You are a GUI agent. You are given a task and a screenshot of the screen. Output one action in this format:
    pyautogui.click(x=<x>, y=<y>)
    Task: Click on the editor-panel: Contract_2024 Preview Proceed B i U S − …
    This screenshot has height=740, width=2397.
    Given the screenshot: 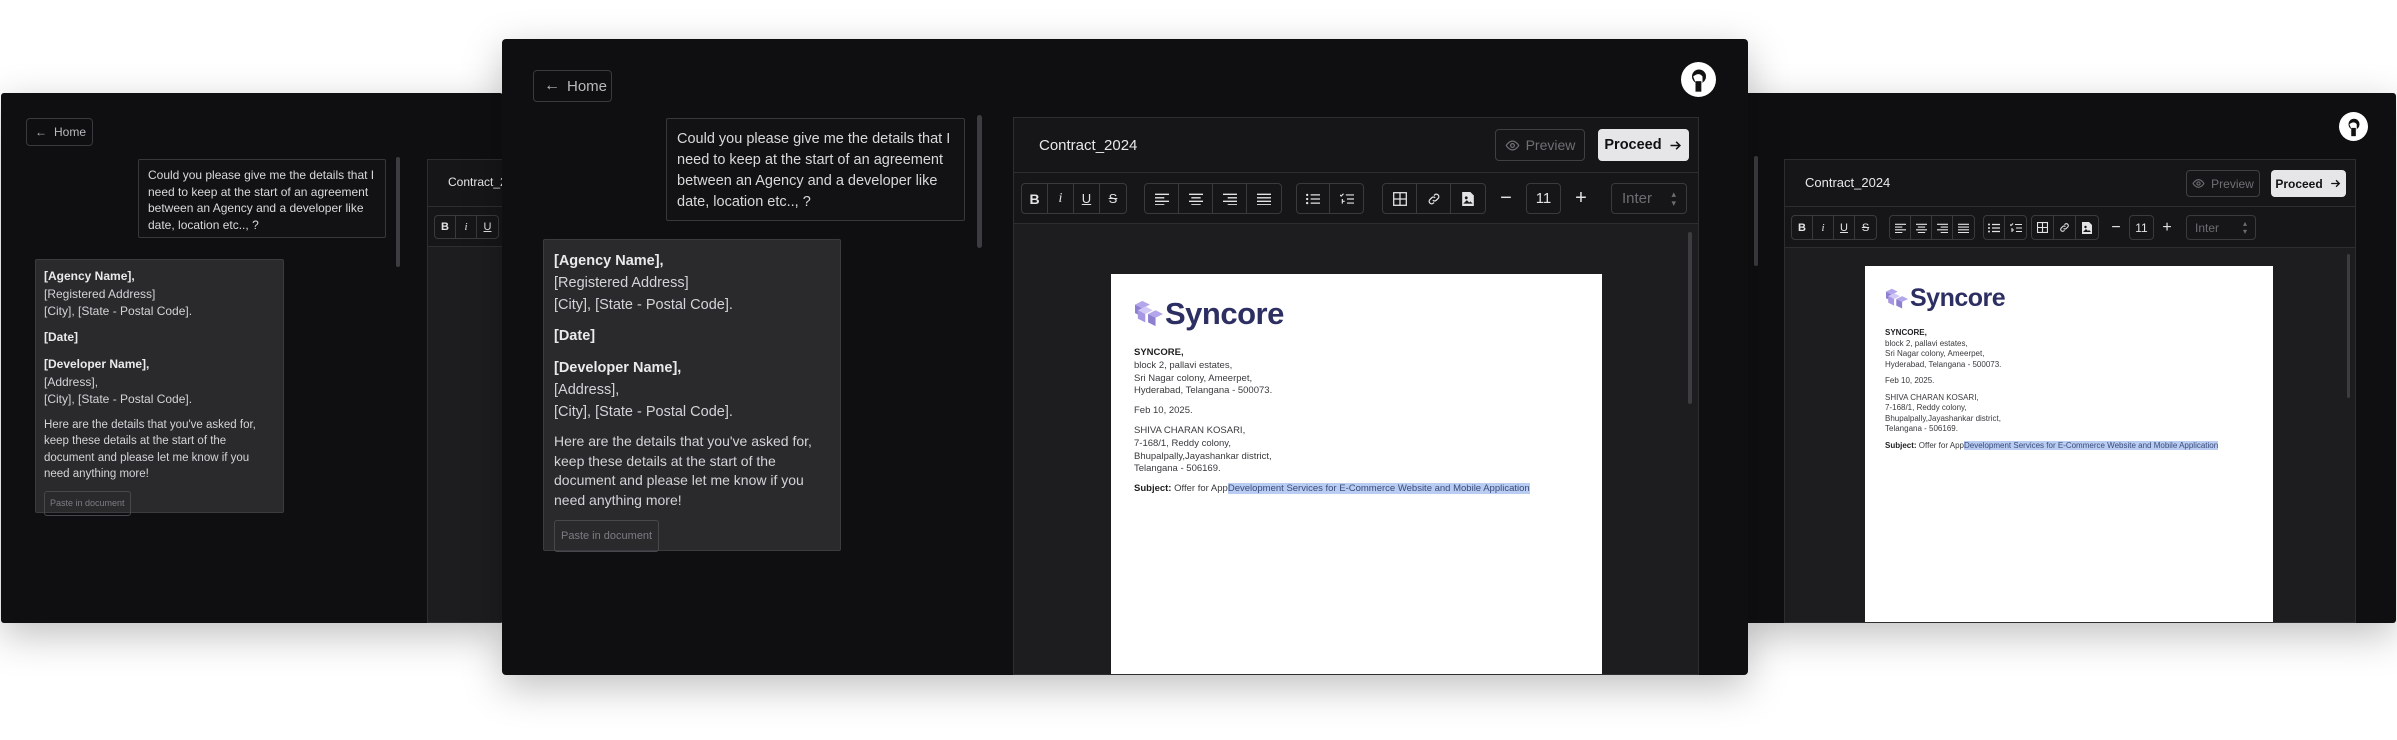 What is the action you would take?
    pyautogui.click(x=2070, y=391)
    